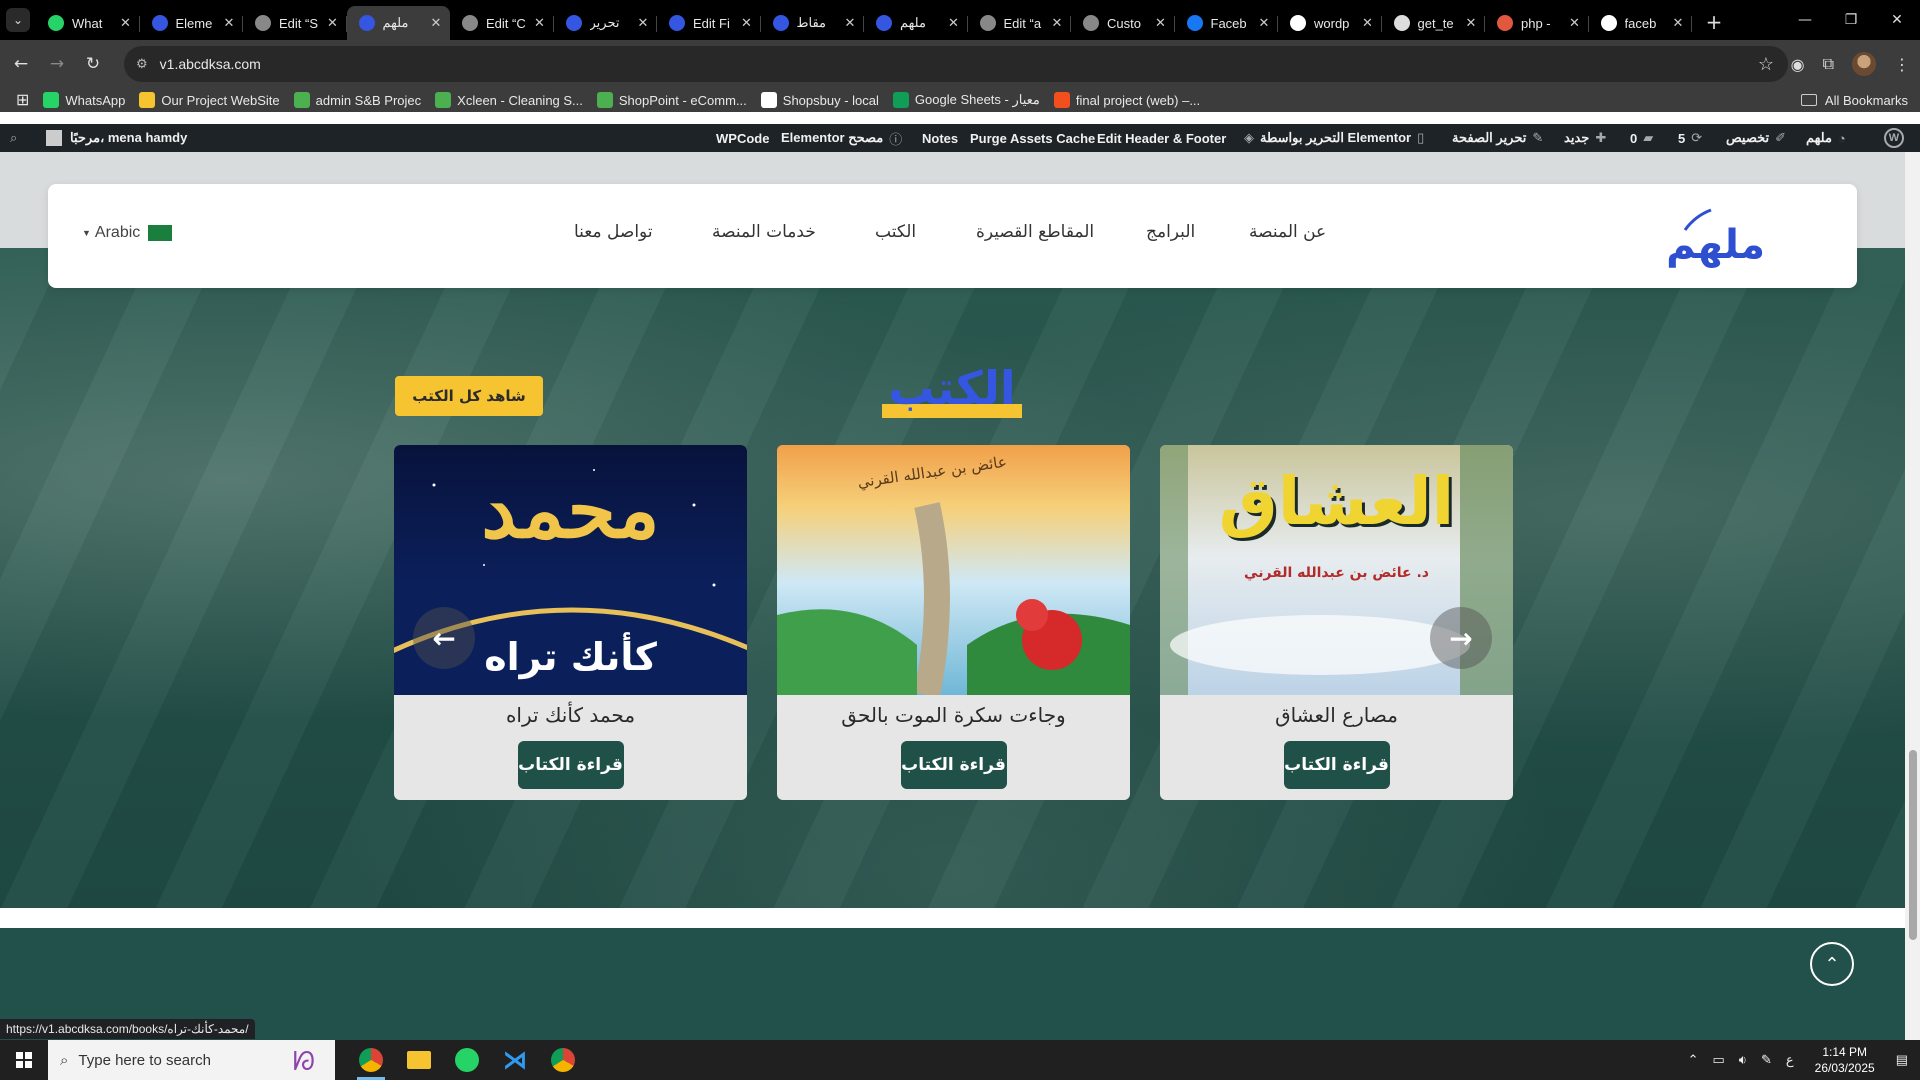 Image resolution: width=1920 pixels, height=1080 pixels. What do you see at coordinates (1913, 845) in the screenshot?
I see `scrollbar-thumb` at bounding box center [1913, 845].